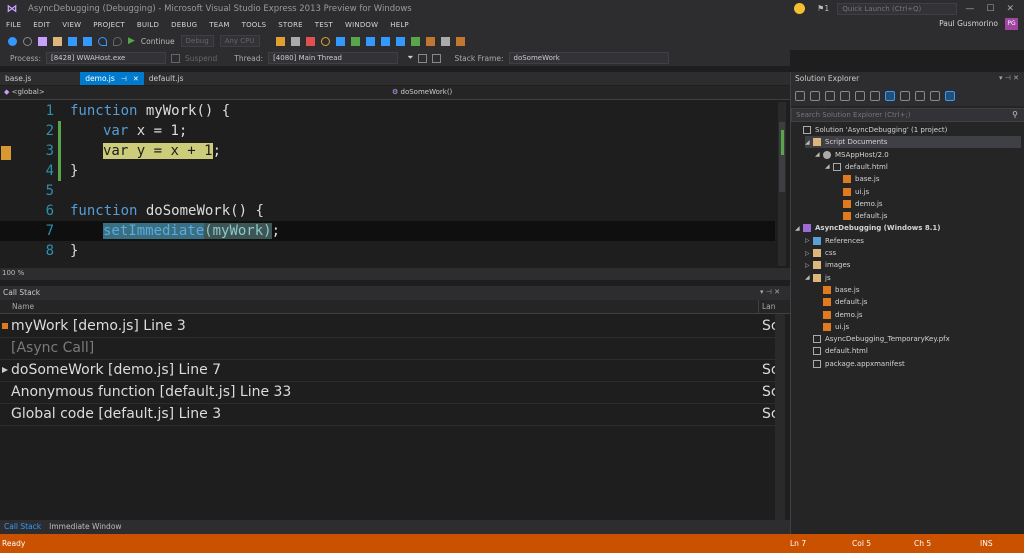  Describe the element at coordinates (12, 41) in the screenshot. I see `navigate-back-icon` at that location.